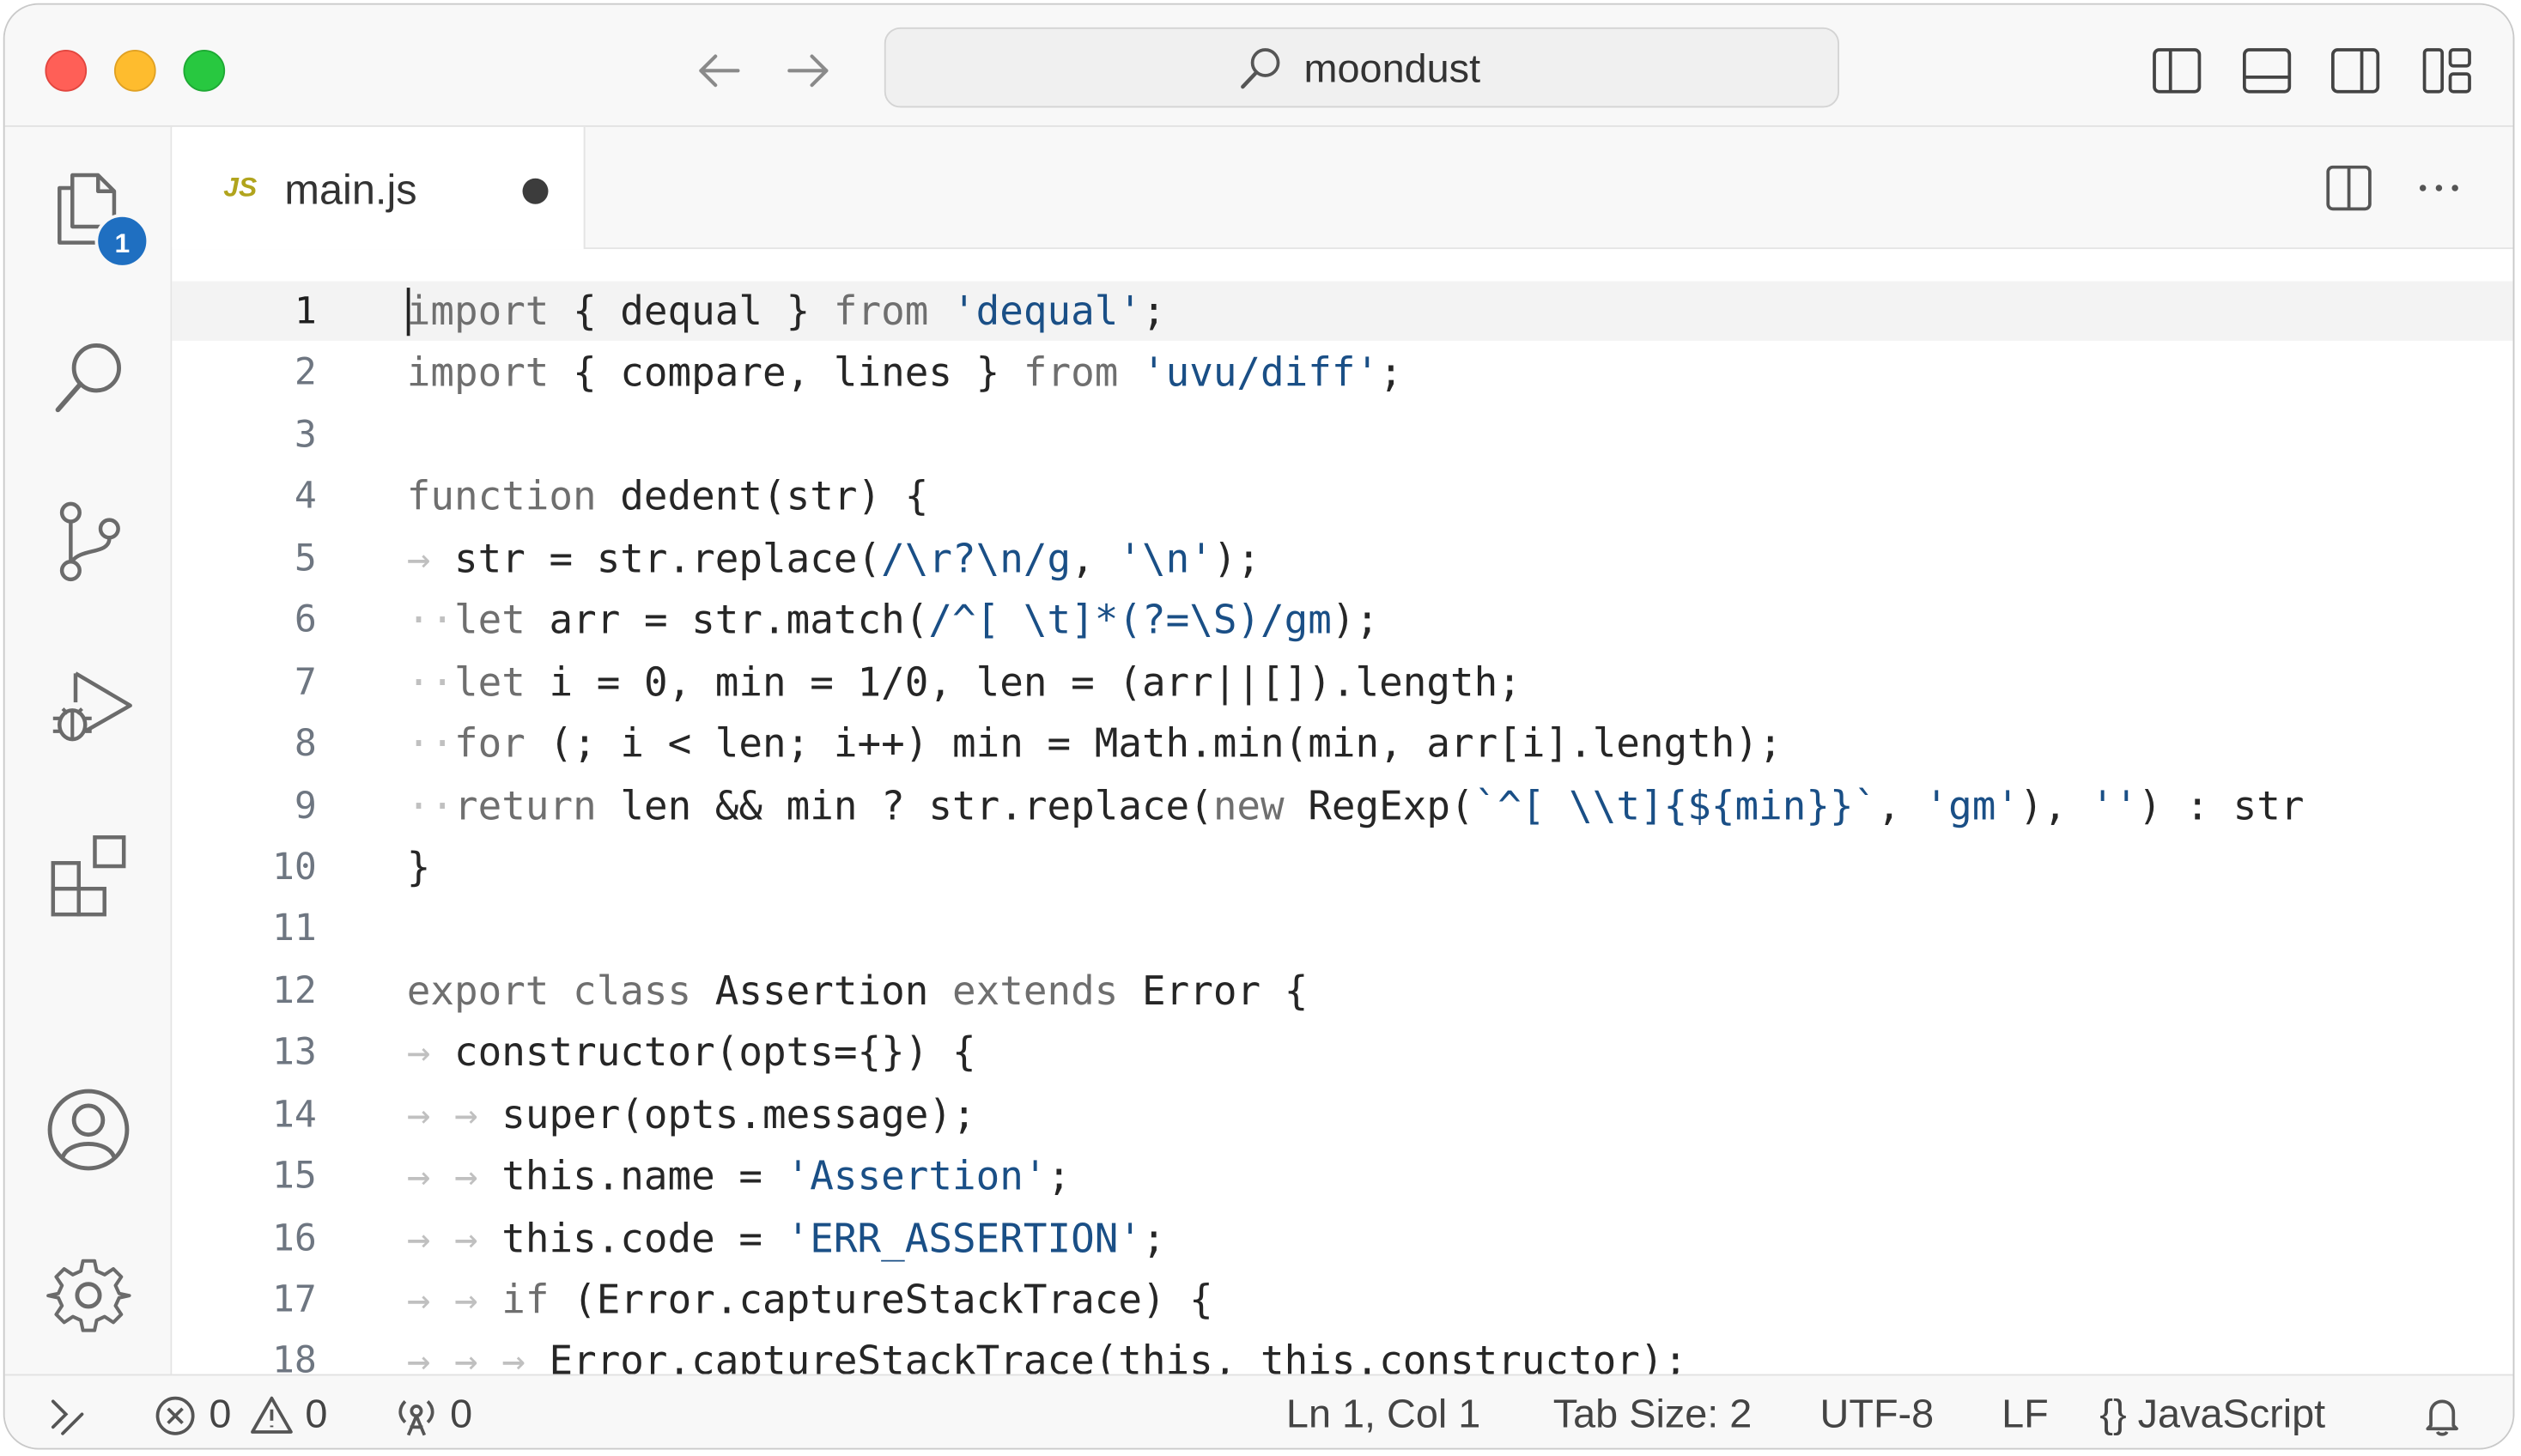 Image resolution: width=2521 pixels, height=1456 pixels. I want to click on code-text: import { dequal } from 'dequal';, so click(786, 312).